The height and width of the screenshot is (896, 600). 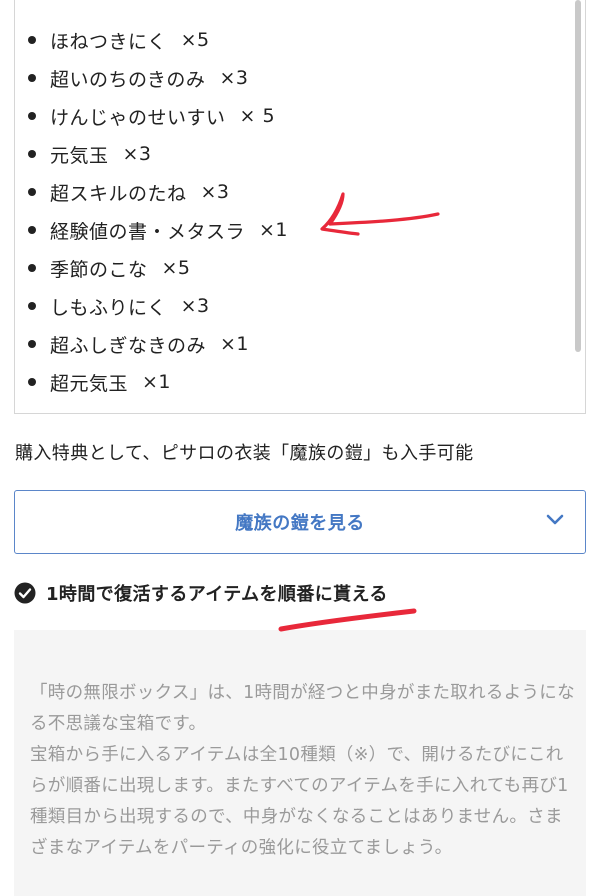 I want to click on list-item: 季節のこな ×5, so click(x=103, y=268).